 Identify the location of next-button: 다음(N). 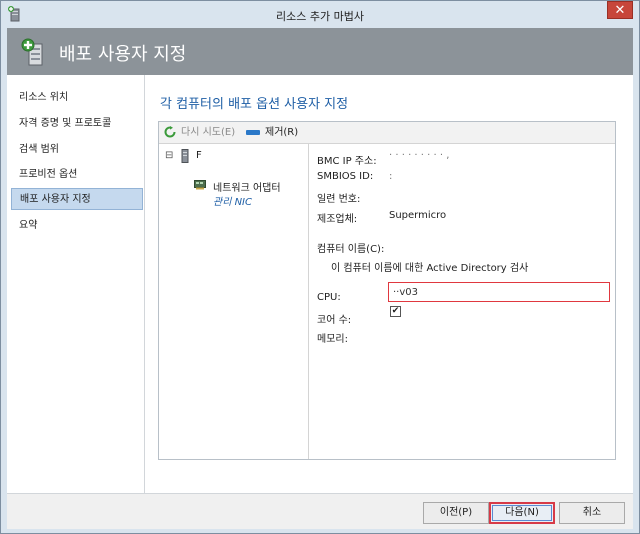
(522, 513).